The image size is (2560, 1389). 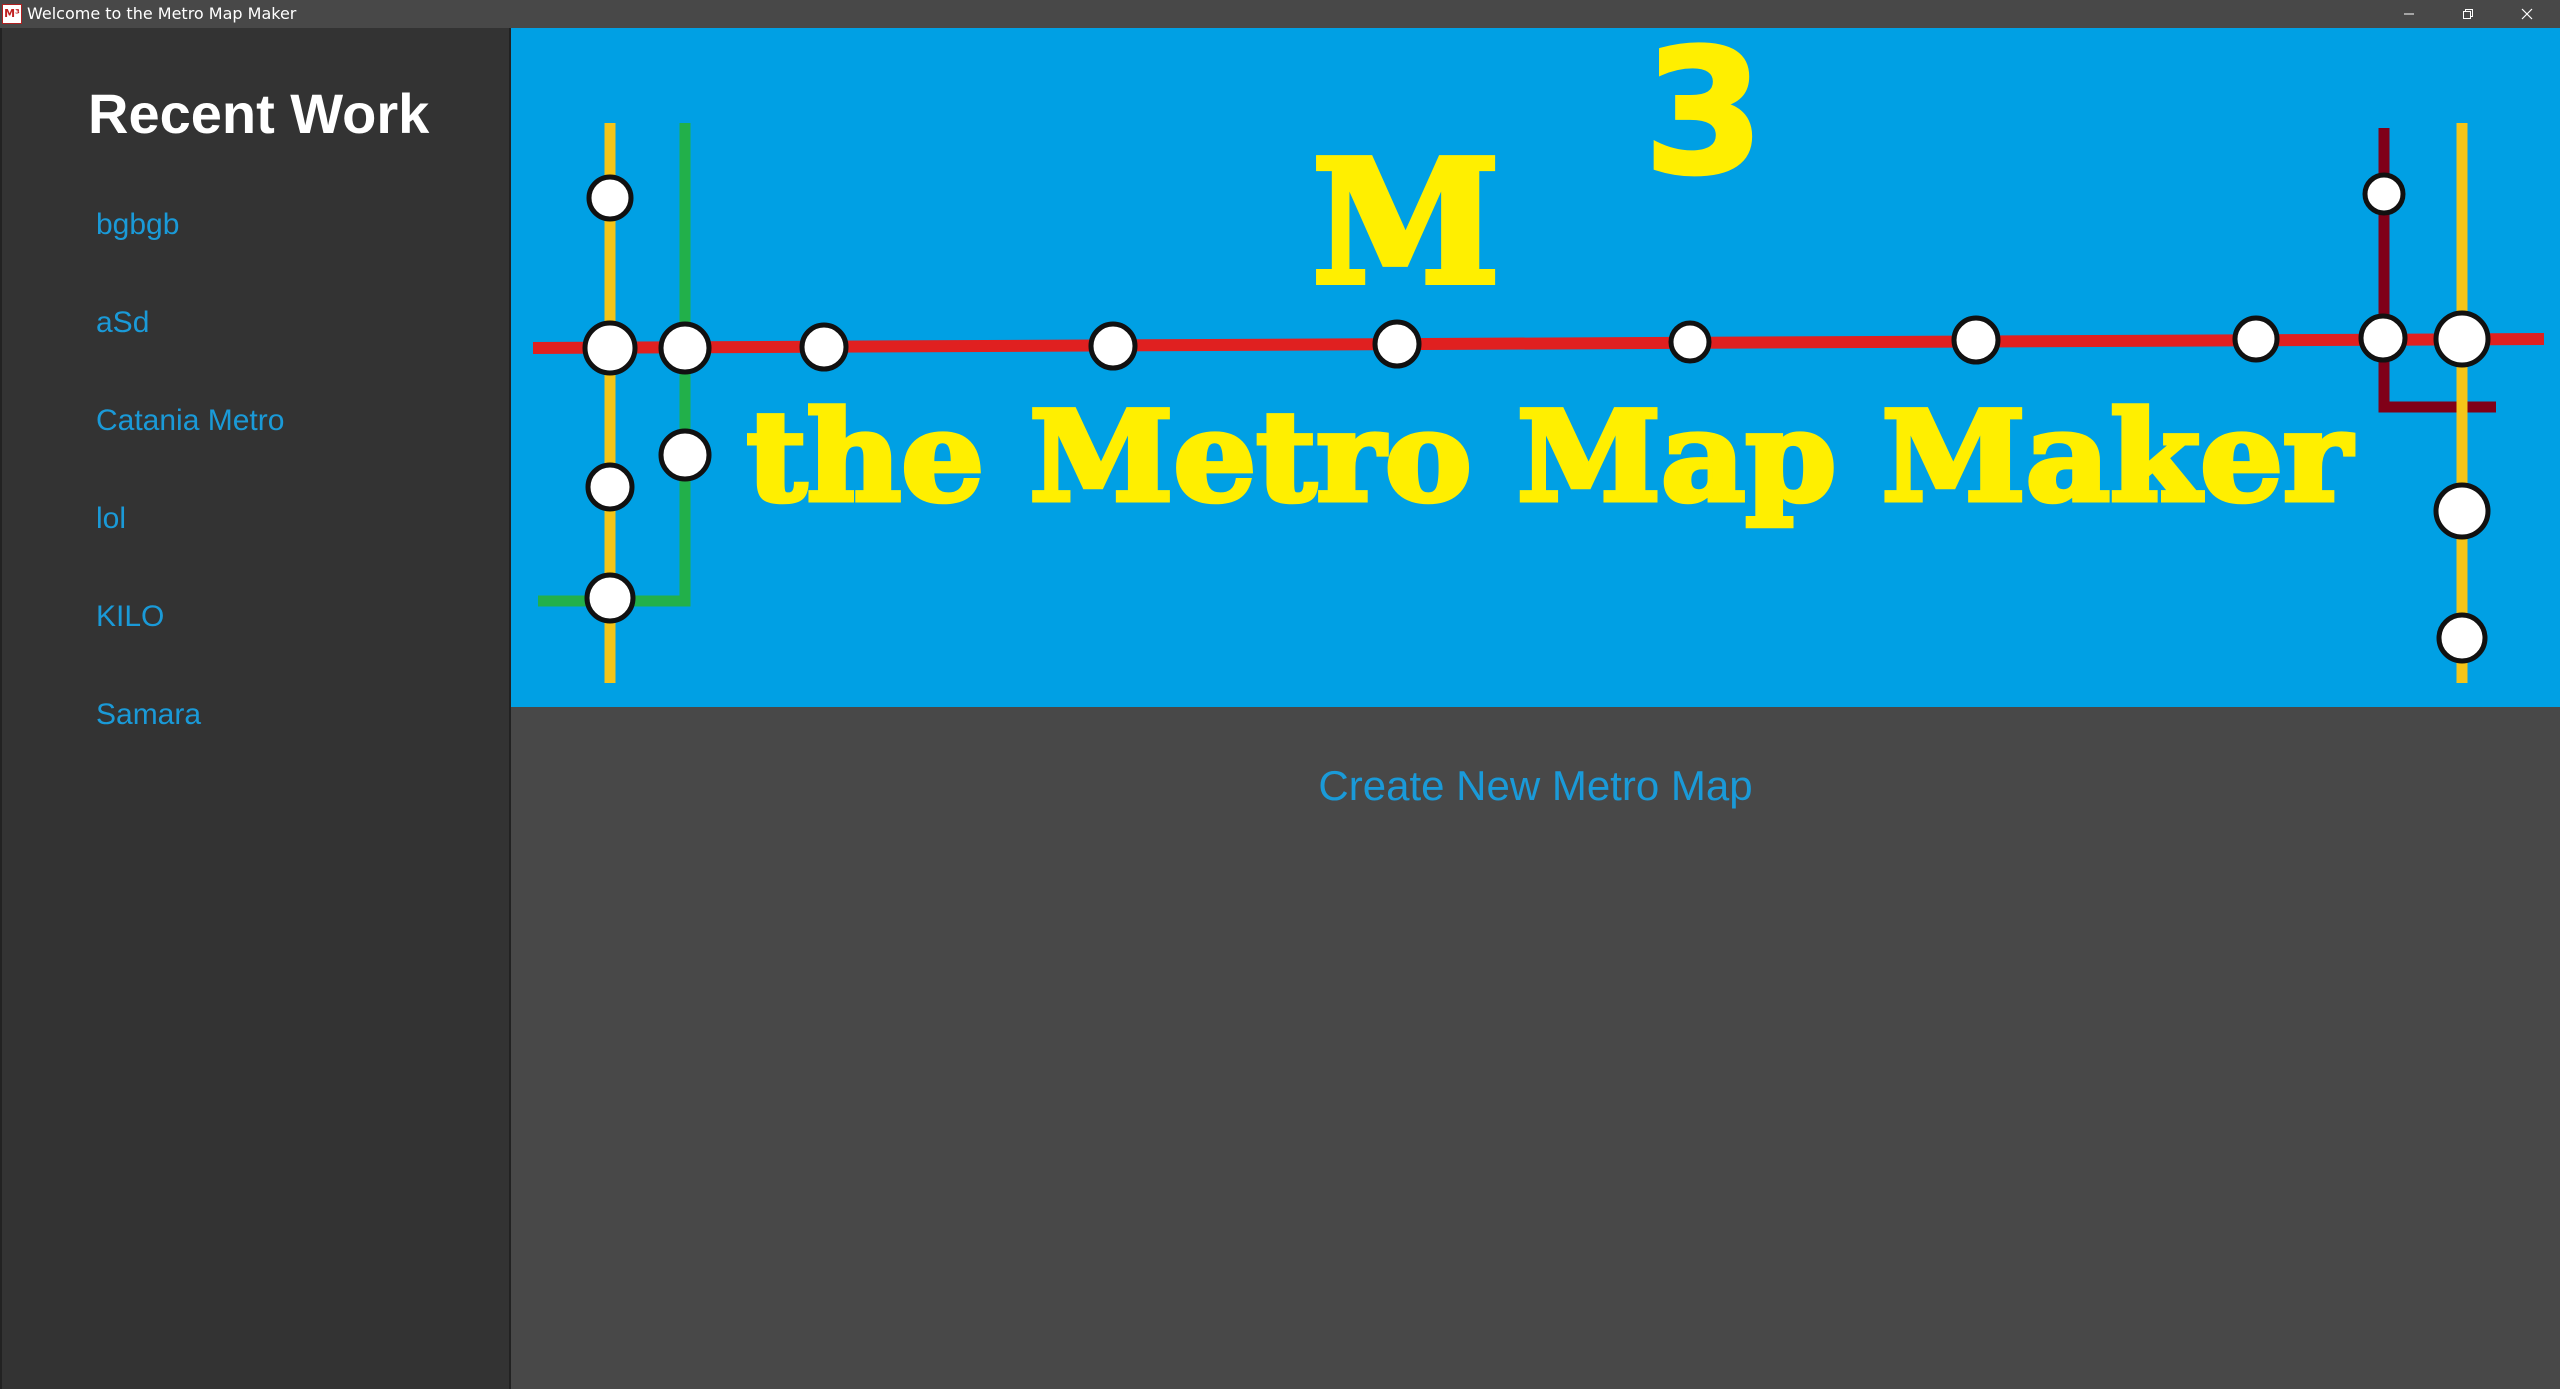 I want to click on maroon-line, so click(x=2437, y=270).